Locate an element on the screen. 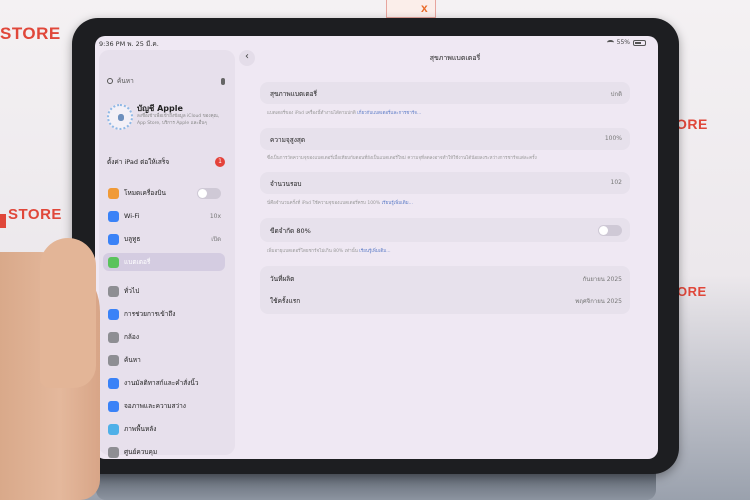 This screenshot has height=500, width=750. sidebar-item-value: 10x is located at coordinates (215, 216).